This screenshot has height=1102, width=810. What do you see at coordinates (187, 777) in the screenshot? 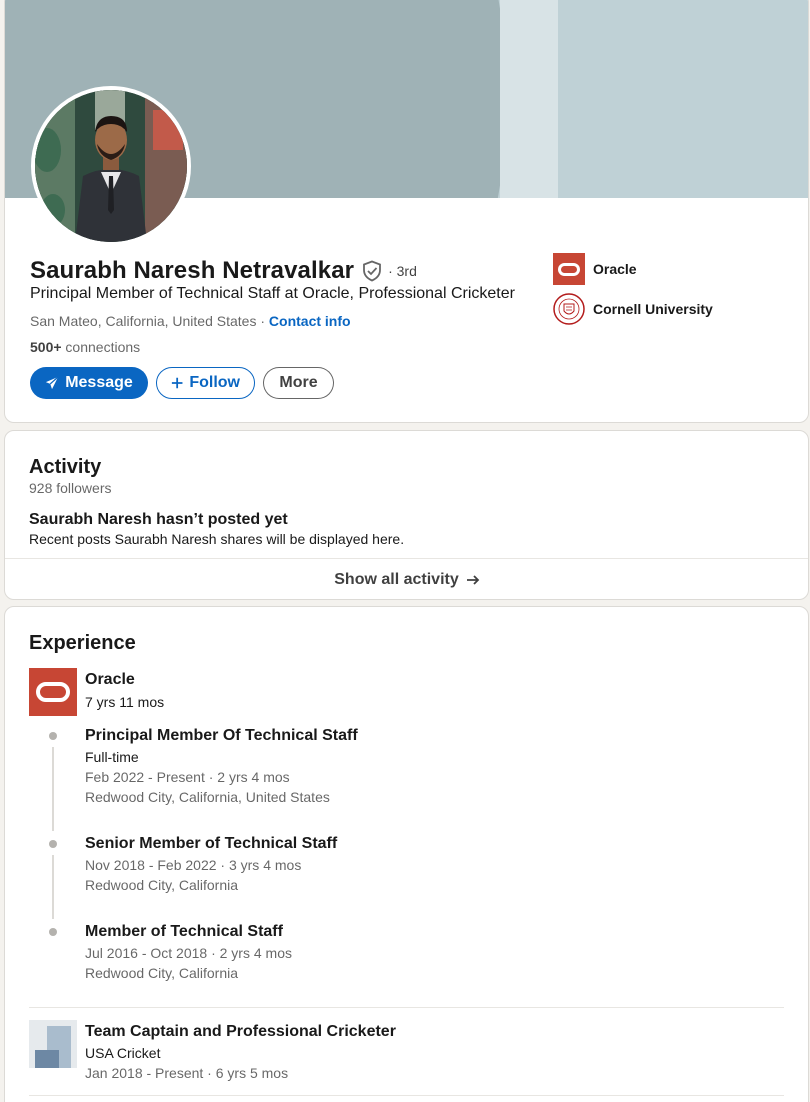
I see `role-dates: Feb 2022 - Present · 2 yrs 4 mos` at bounding box center [187, 777].